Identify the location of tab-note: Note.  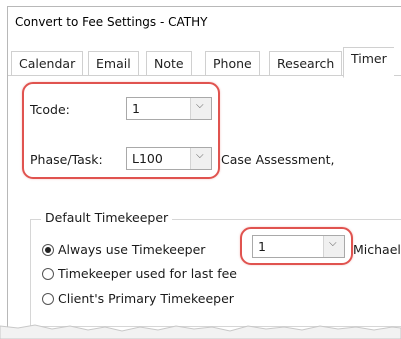
(169, 63).